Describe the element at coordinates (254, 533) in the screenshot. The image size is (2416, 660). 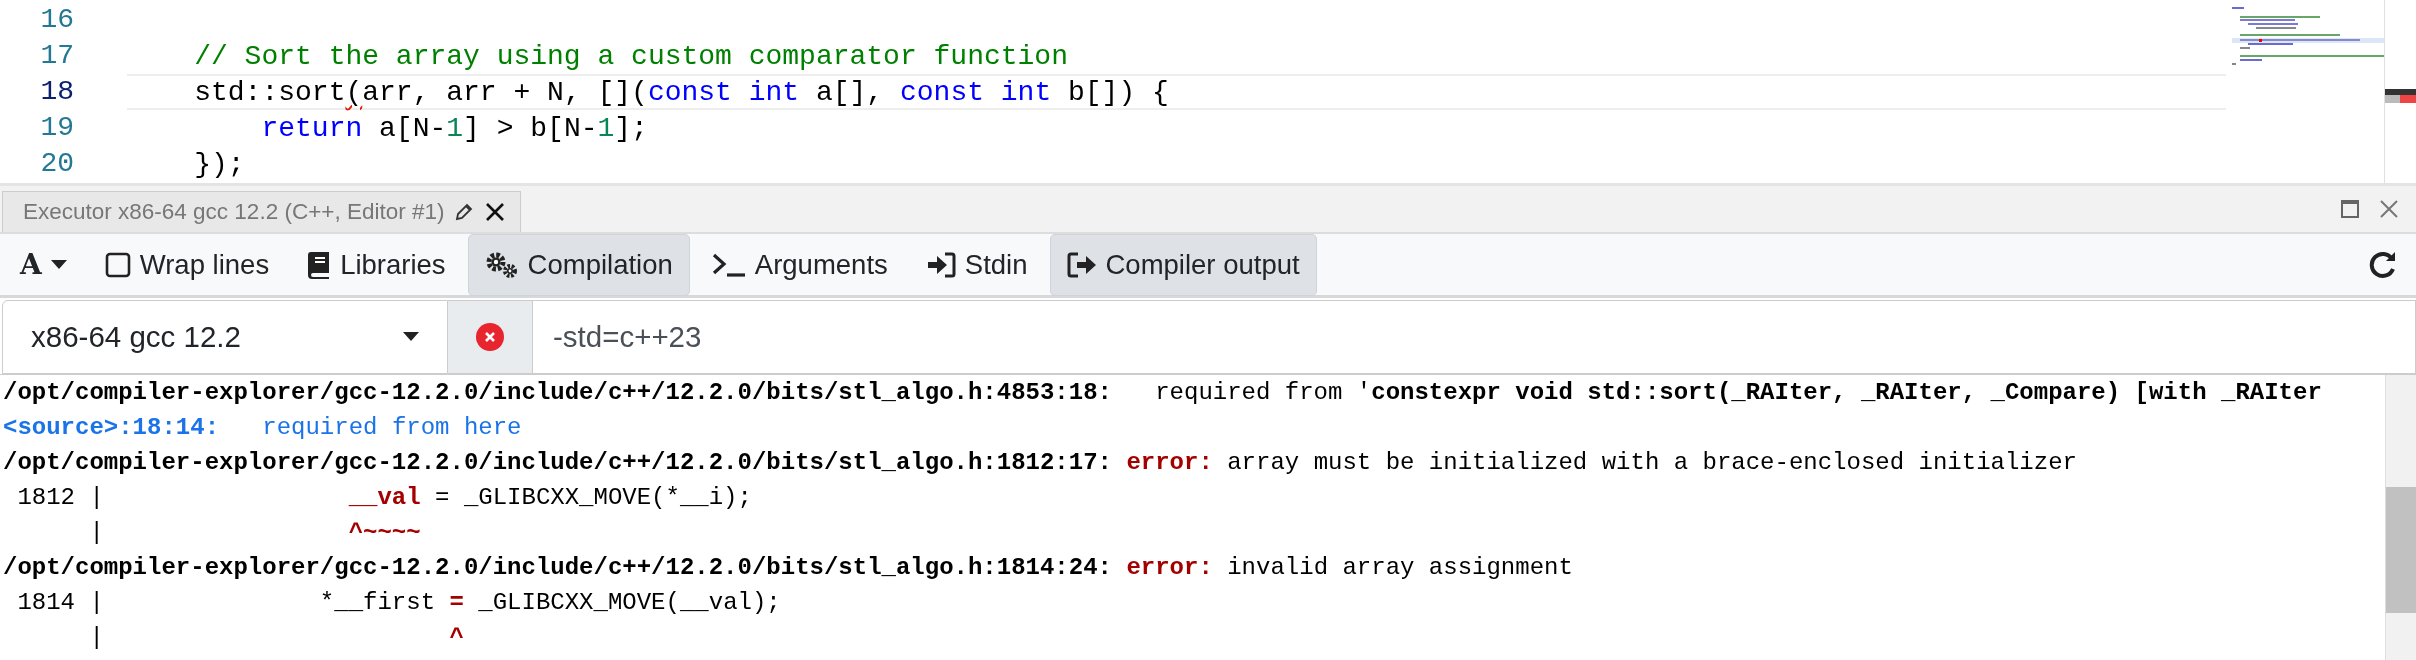
I see `output-line: | ^~~~~` at that location.